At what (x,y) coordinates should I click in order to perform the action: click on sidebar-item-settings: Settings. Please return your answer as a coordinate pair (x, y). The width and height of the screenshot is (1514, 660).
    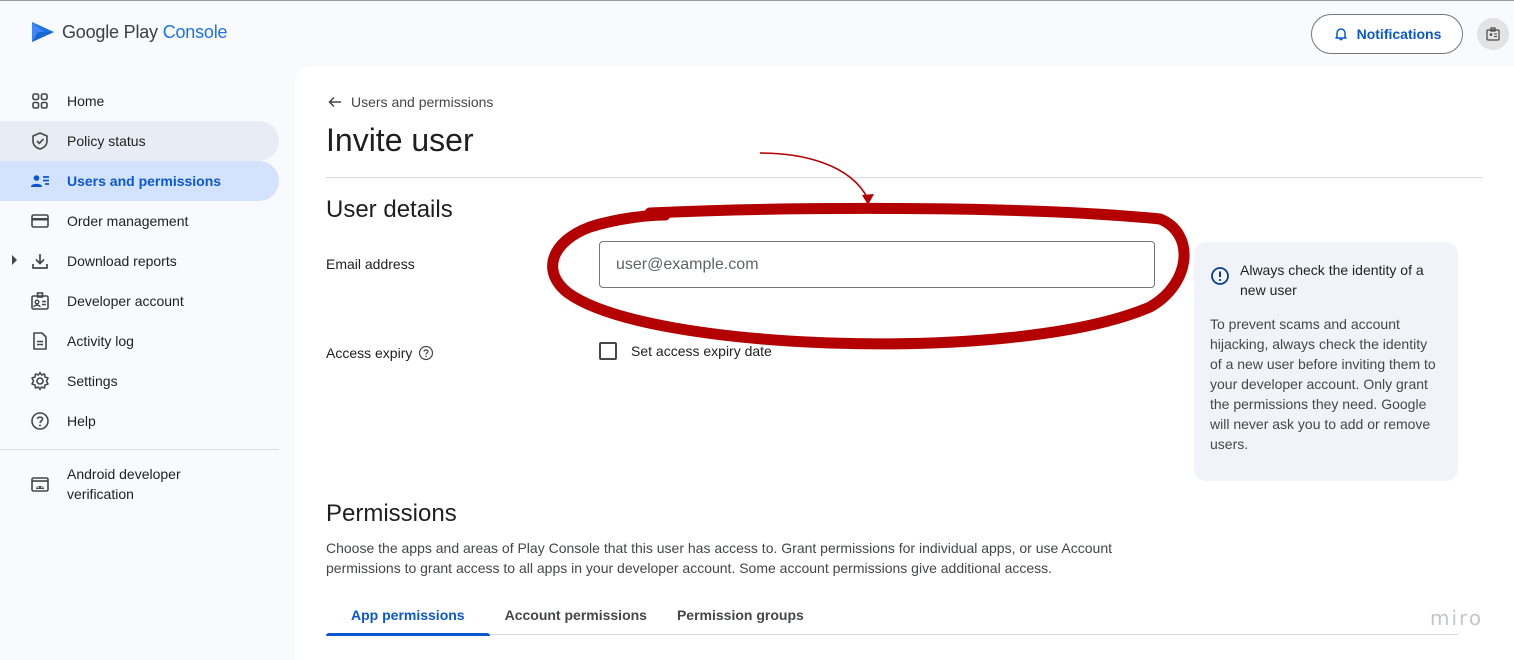
    Looking at the image, I should click on (139, 381).